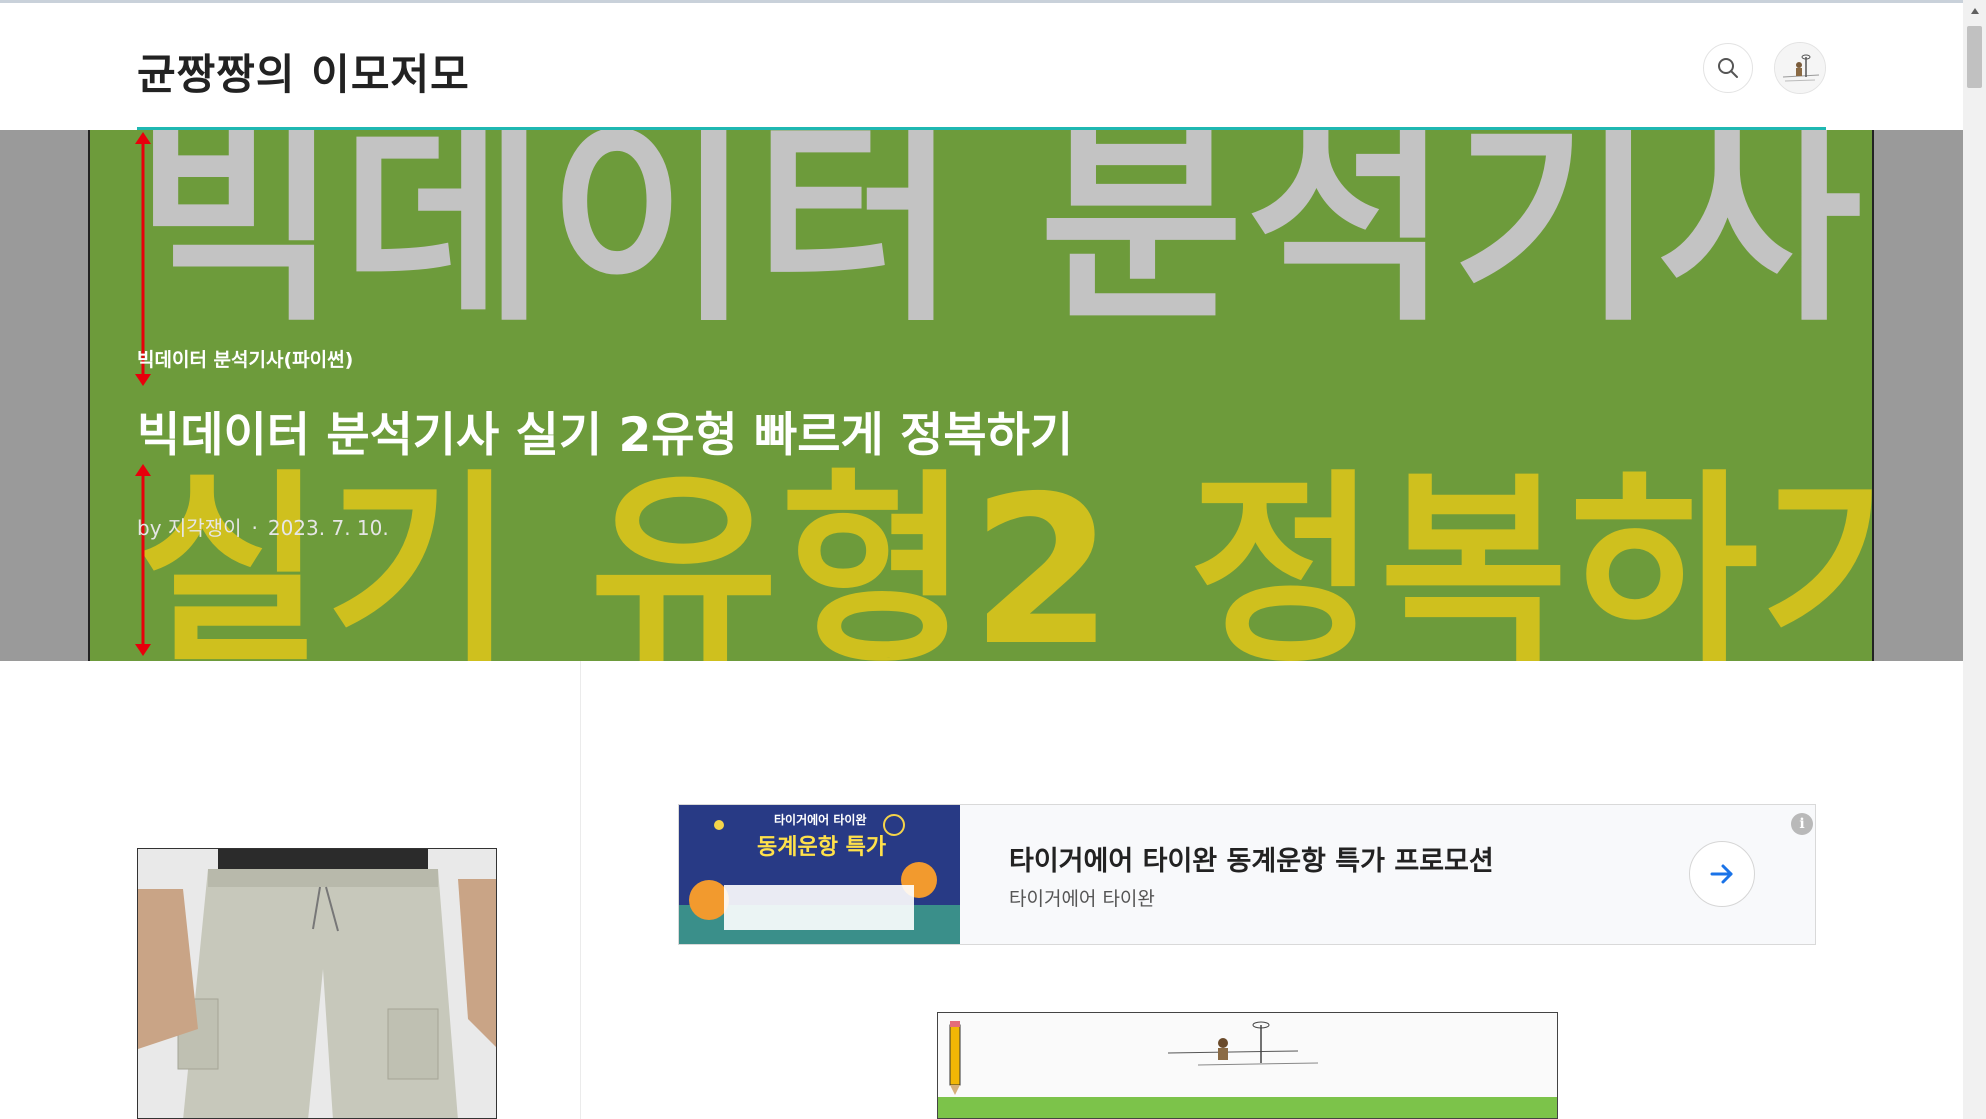  I want to click on profile-avatar, so click(1800, 68).